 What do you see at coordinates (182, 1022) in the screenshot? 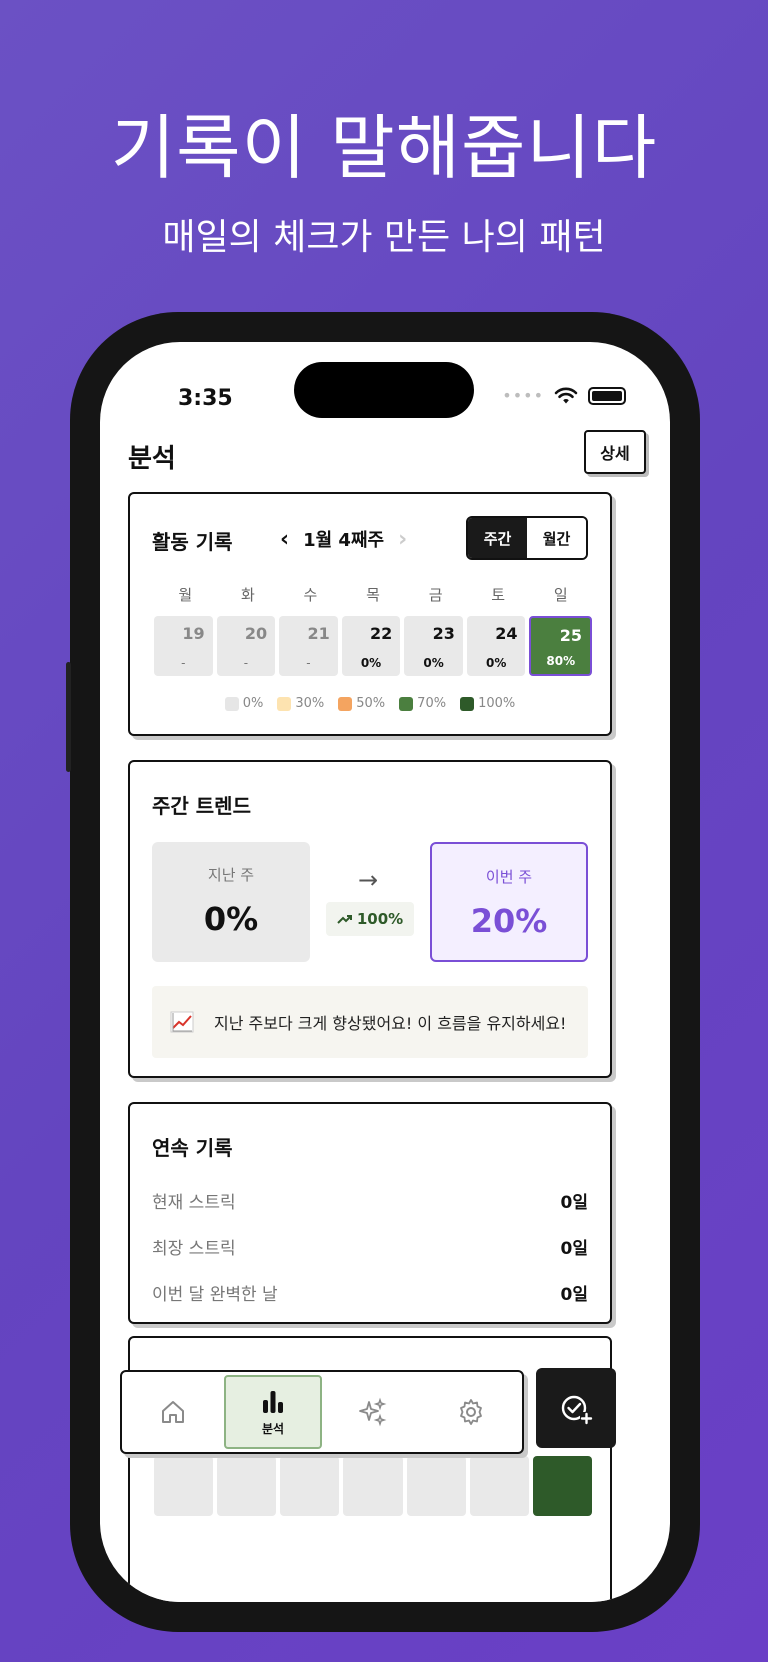
I see `chart-increasing-icon` at bounding box center [182, 1022].